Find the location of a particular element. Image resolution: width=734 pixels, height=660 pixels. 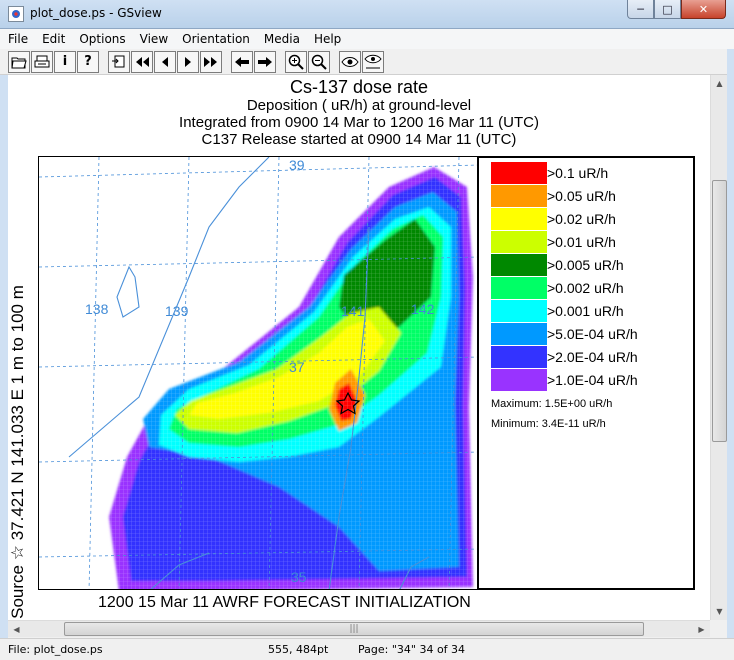

eye-text-icon is located at coordinates (373, 61).